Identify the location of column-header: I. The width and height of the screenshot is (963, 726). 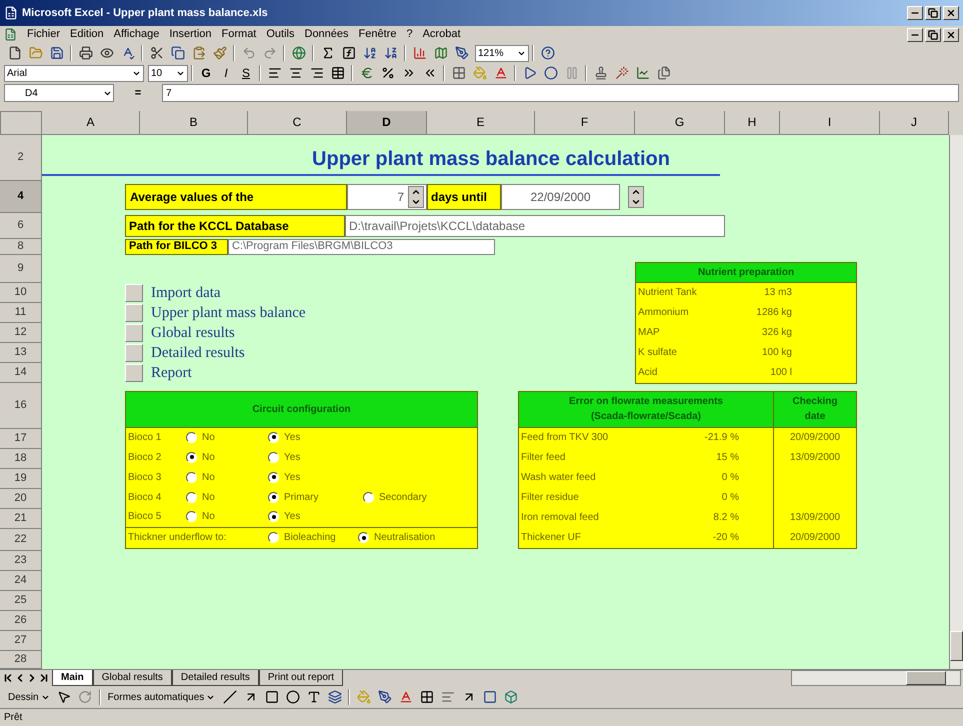
(830, 123).